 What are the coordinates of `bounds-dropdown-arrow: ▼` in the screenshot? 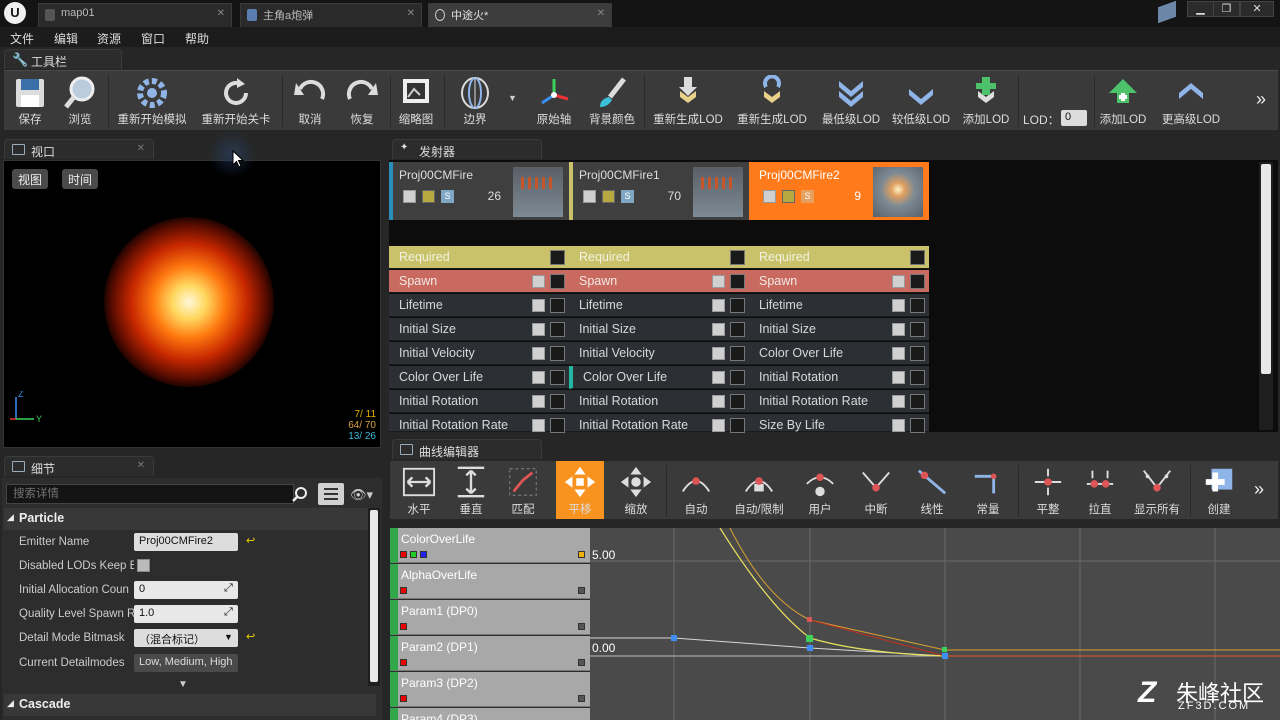 It's located at (512, 98).